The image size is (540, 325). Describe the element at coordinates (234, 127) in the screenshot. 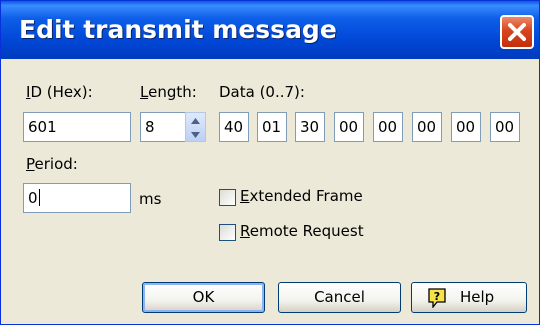

I see `data-byte-0: 40` at that location.